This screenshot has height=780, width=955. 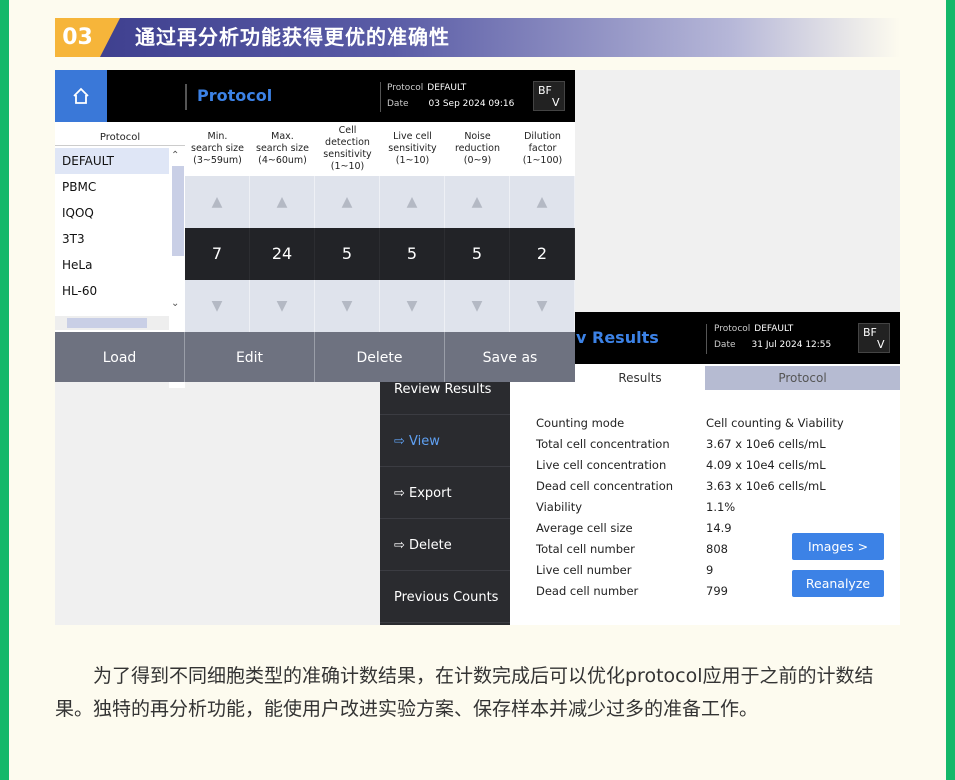 I want to click on list-item: PBMC, so click(x=112, y=187).